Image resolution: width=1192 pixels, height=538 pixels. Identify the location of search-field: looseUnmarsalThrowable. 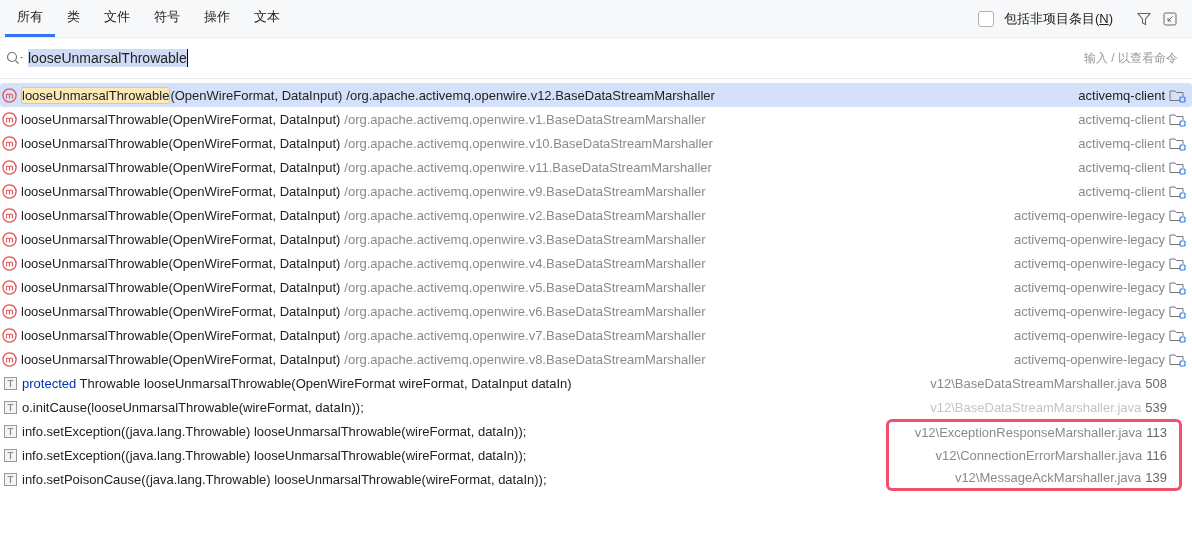
(108, 58).